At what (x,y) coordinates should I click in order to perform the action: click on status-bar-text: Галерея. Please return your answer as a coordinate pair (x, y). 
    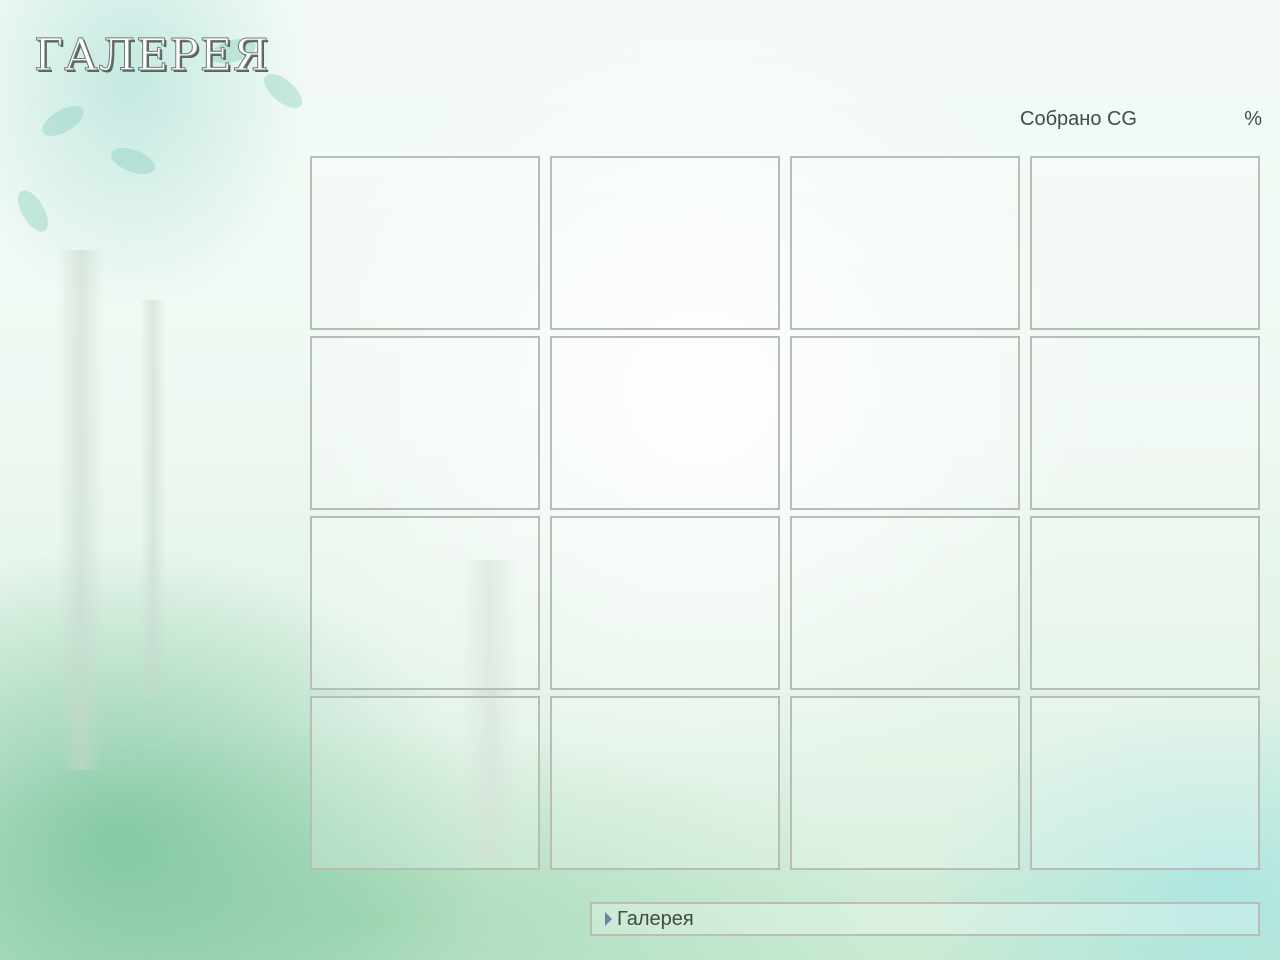
    Looking at the image, I should click on (655, 918).